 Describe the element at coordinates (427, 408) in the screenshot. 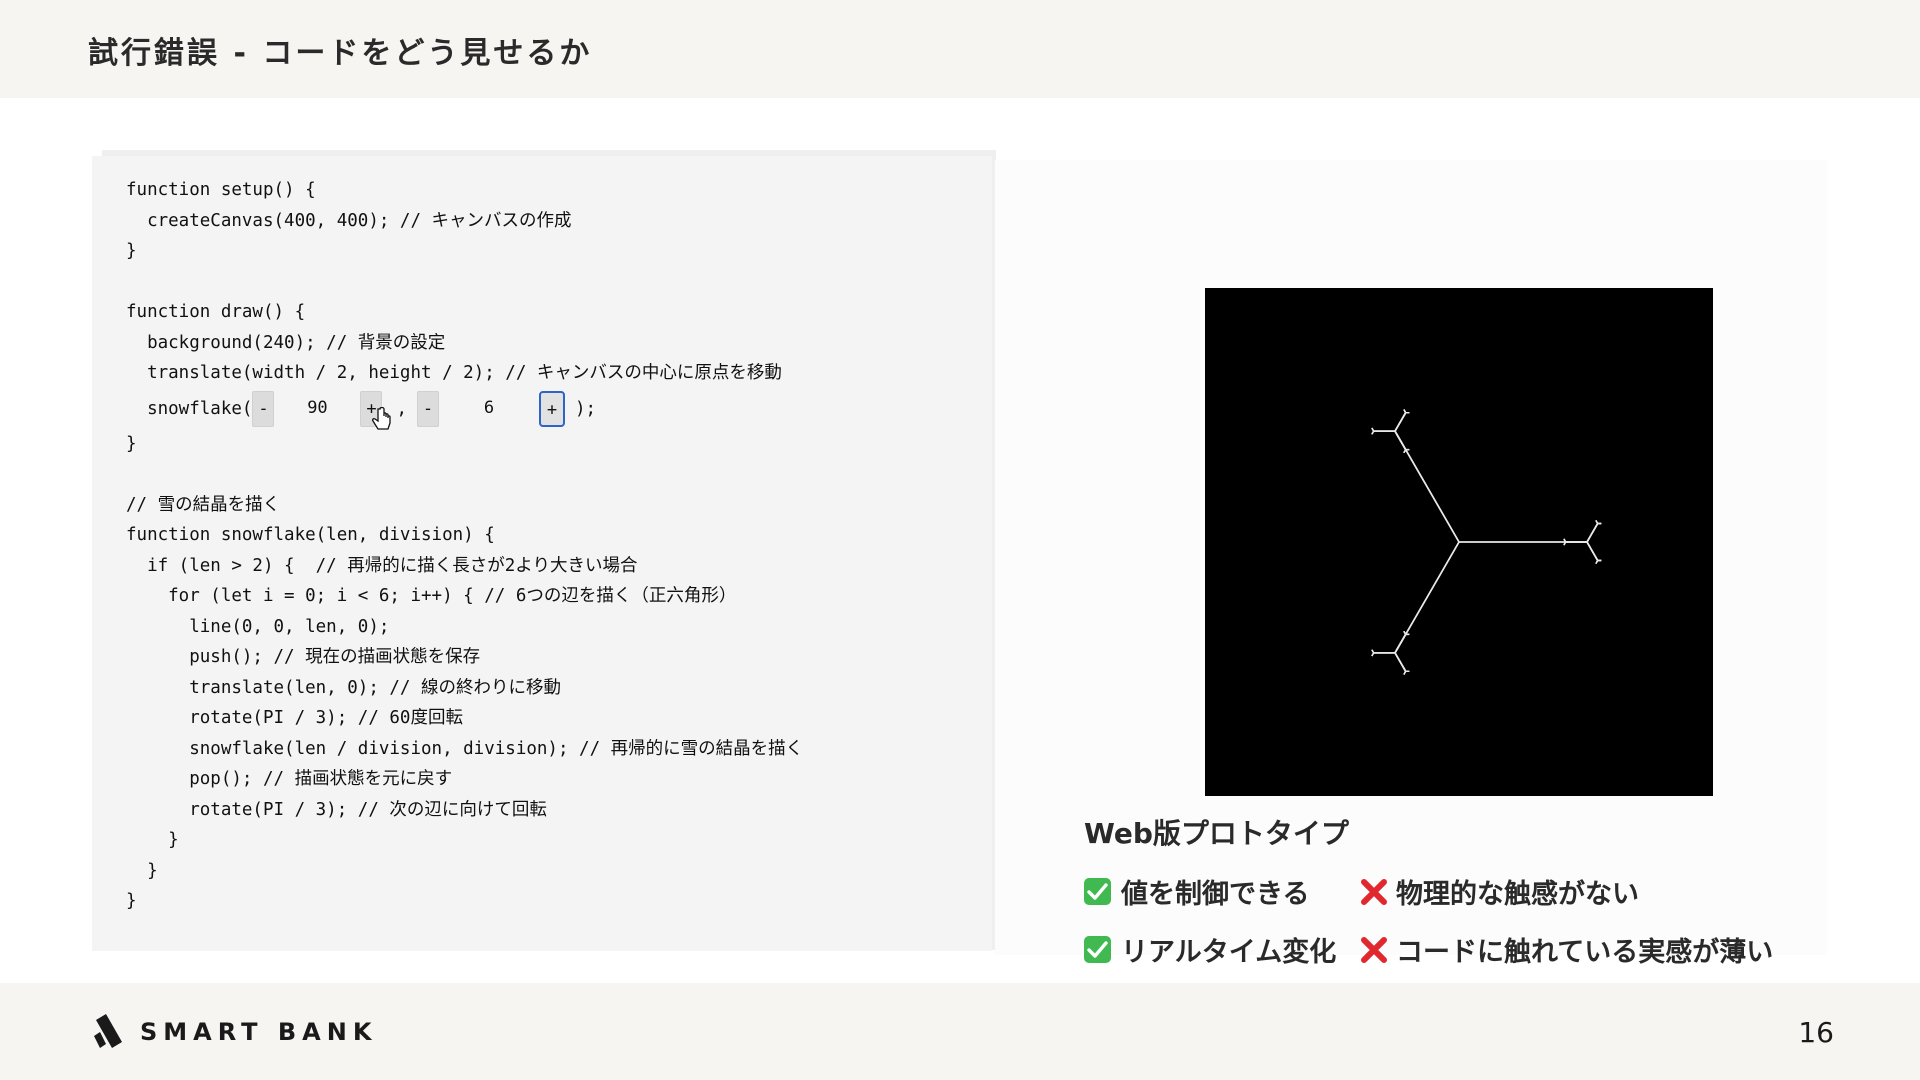

I see `division-decrement-button: -` at that location.